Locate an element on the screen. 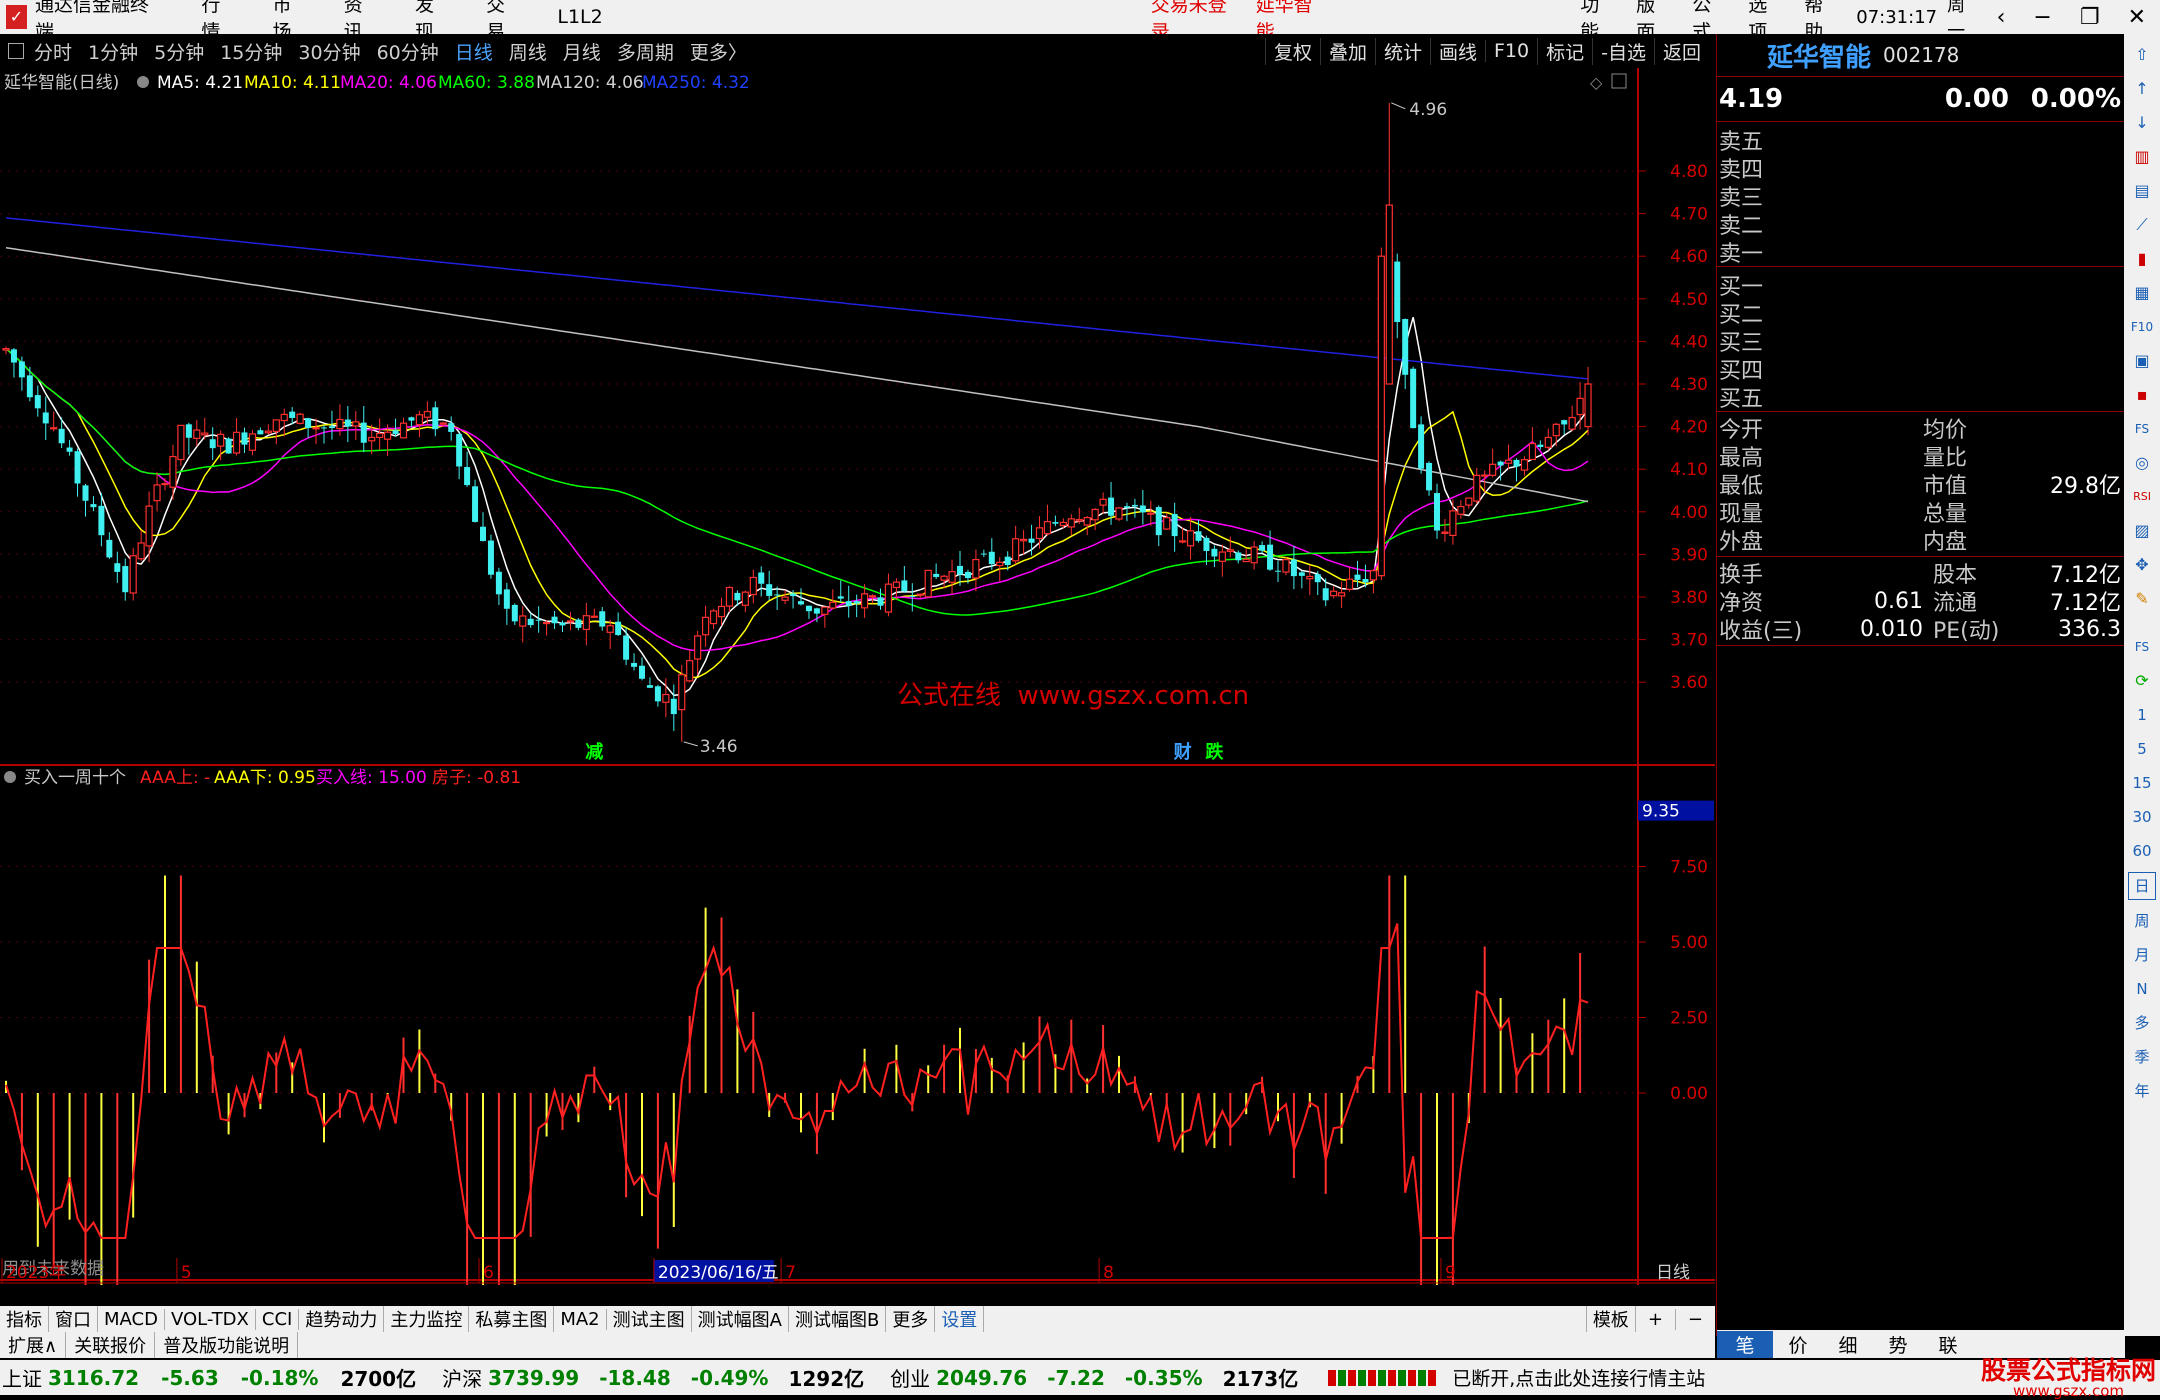 The height and width of the screenshot is (1400, 2160). tab-ceshizhutu: 测试主图 is located at coordinates (649, 1319).